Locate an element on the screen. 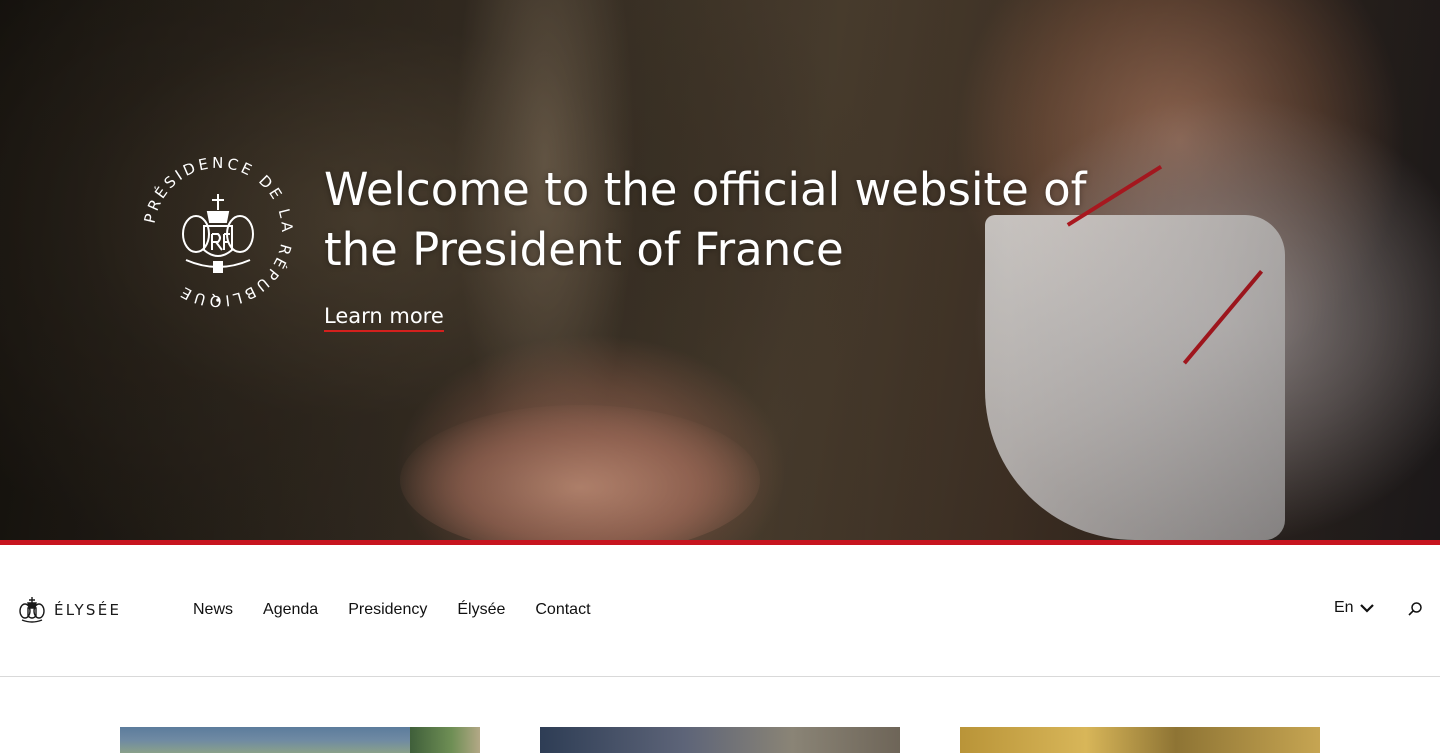 This screenshot has height=753, width=1440. nav-item-presidency: Presidency is located at coordinates (387, 610).